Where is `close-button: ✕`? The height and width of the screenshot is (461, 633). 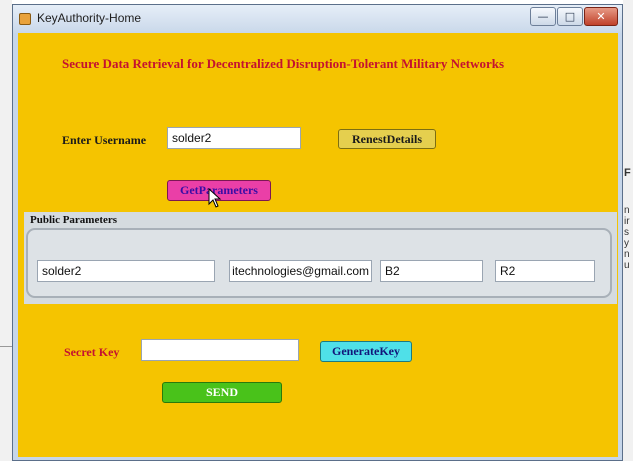
close-button: ✕ is located at coordinates (601, 16).